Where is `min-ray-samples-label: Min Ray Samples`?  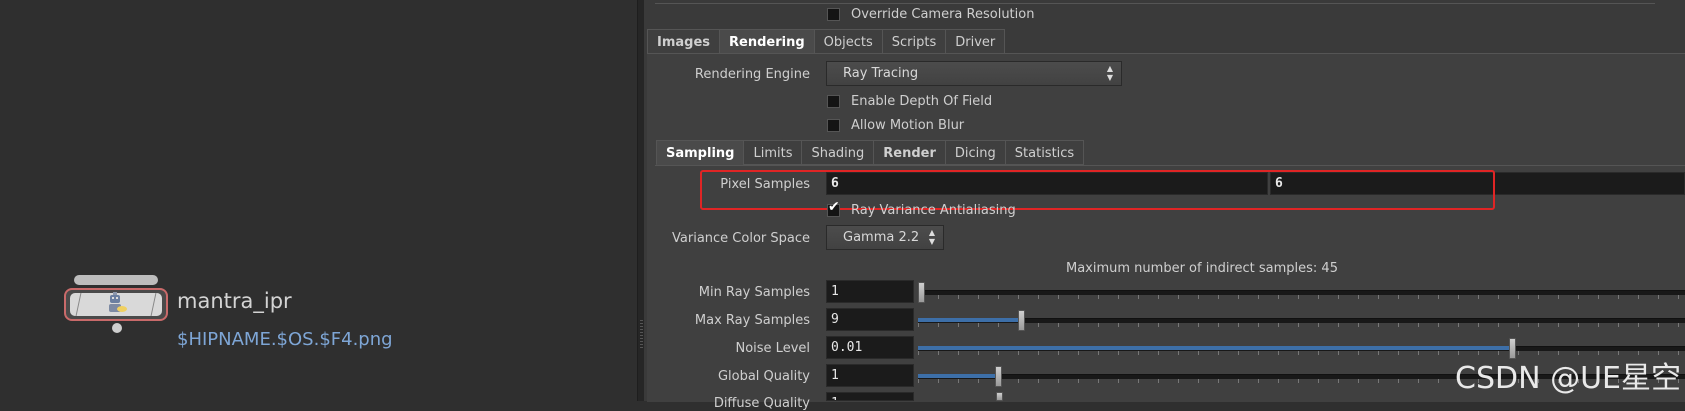
min-ray-samples-label: Min Ray Samples is located at coordinates (754, 292).